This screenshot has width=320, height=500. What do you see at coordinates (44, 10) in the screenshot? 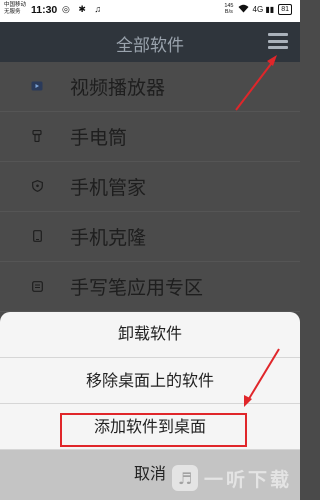
I see `status-clock: 11:30` at bounding box center [44, 10].